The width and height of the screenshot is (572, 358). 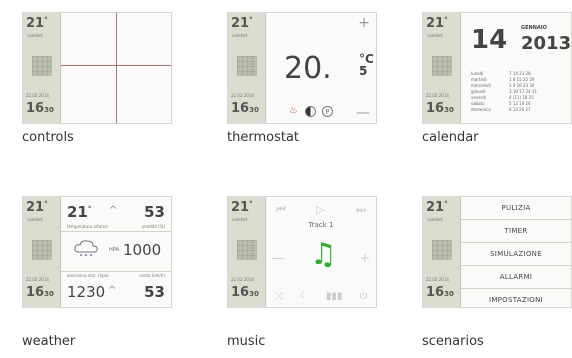 What do you see at coordinates (86, 292) in the screenshot?
I see `weather-bottom-left-value: 1230` at bounding box center [86, 292].